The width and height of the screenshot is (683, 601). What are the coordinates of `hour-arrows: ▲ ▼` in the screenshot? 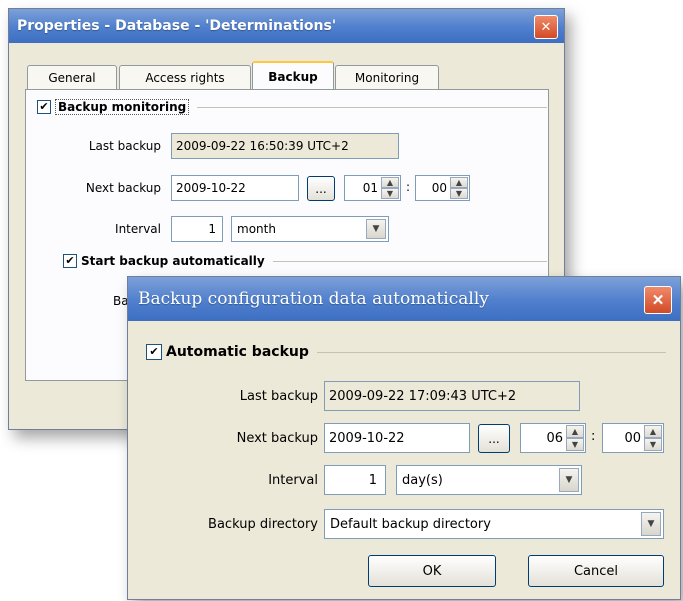 It's located at (390, 188).